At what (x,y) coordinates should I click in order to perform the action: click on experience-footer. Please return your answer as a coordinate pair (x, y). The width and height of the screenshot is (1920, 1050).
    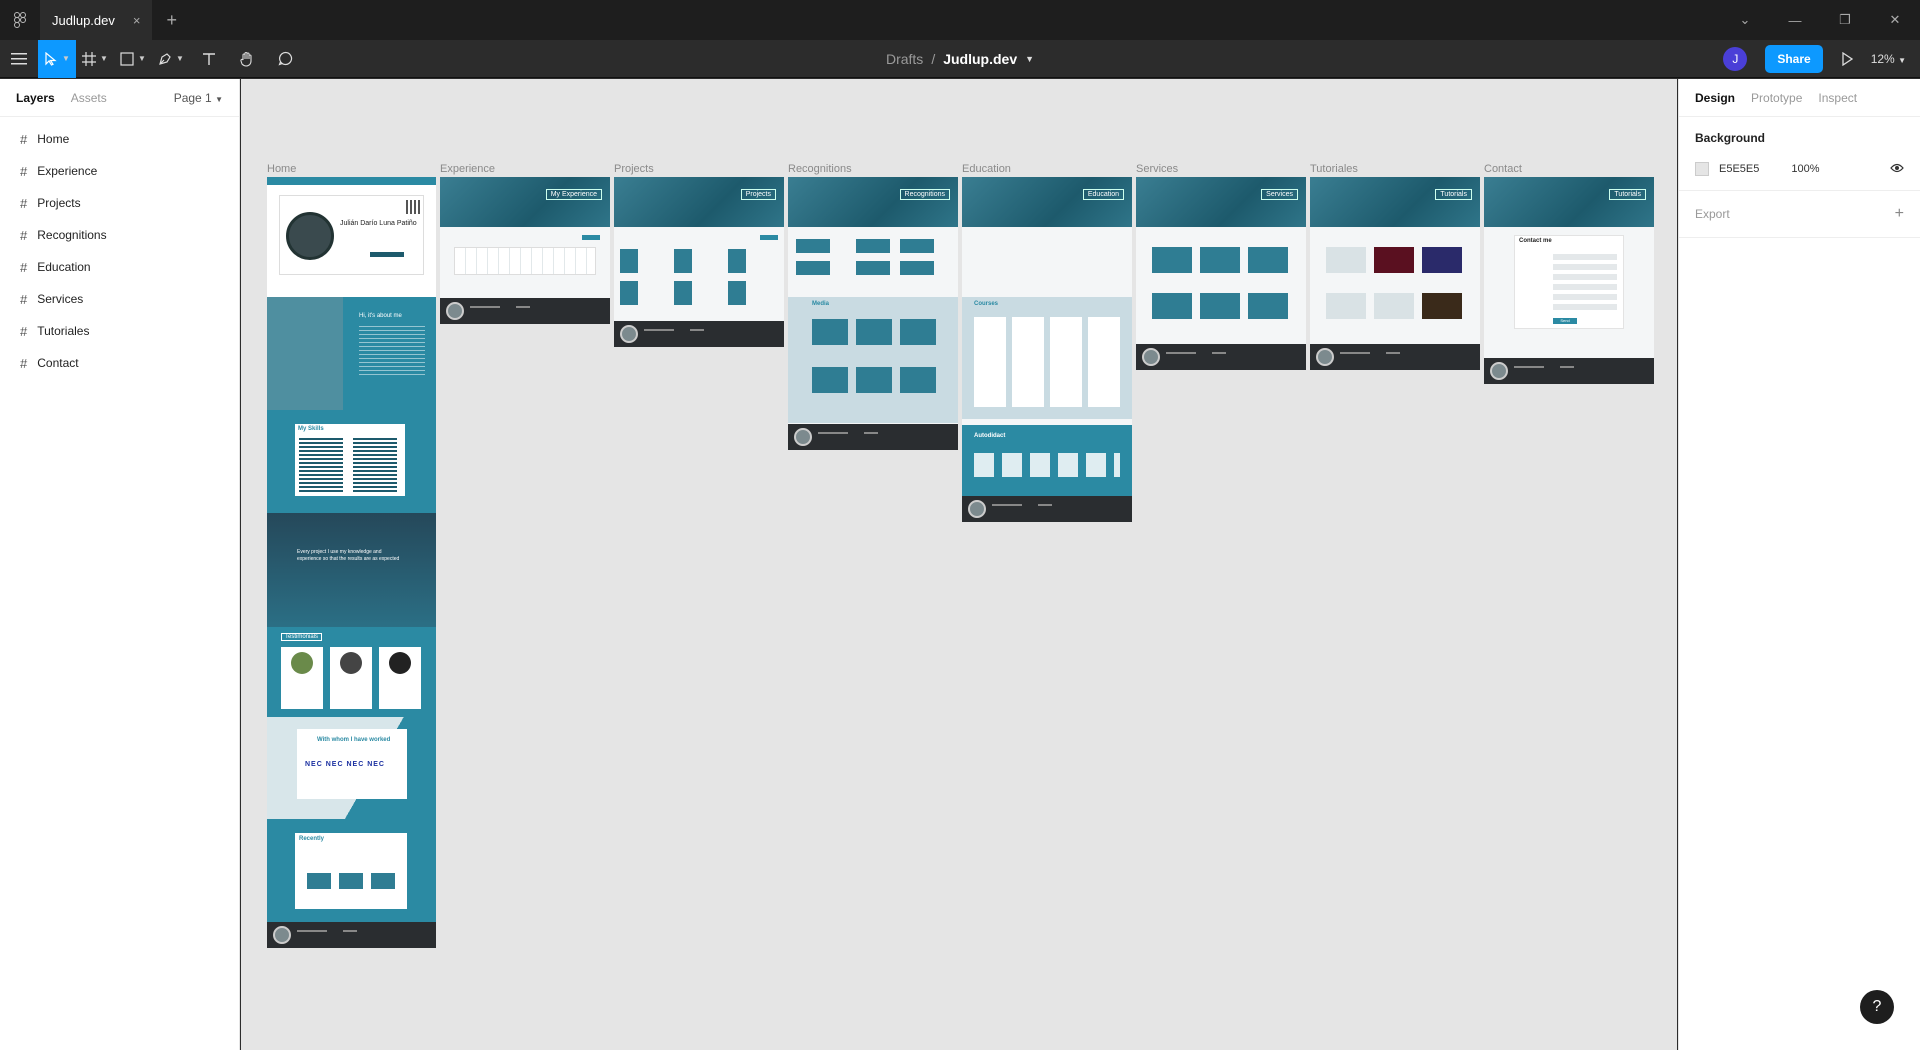
    Looking at the image, I should click on (525, 311).